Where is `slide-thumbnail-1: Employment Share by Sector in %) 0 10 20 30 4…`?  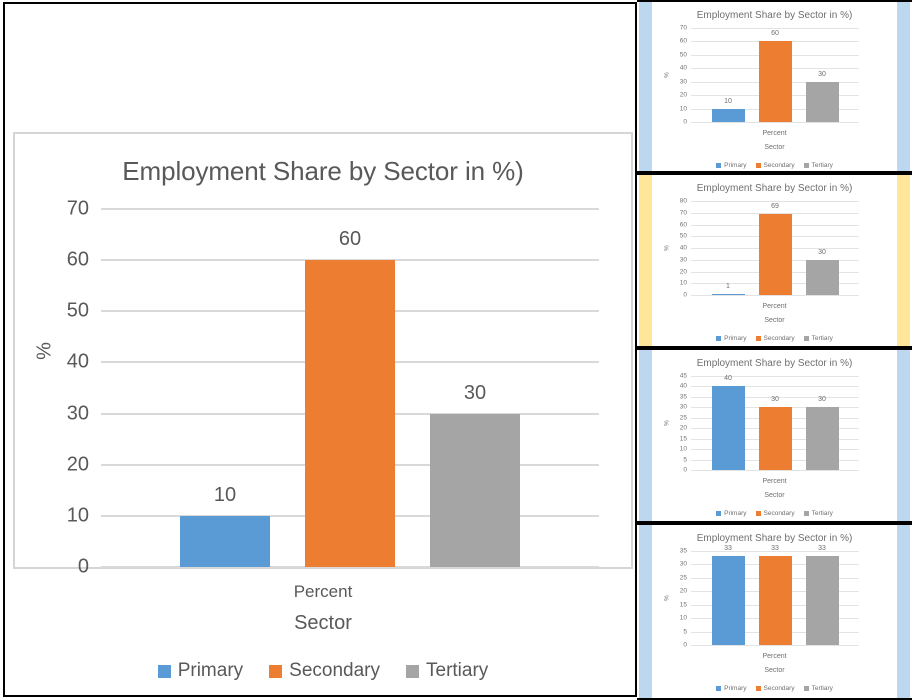
slide-thumbnail-1: Employment Share by Sector in %) 0 10 20 30 4… is located at coordinates (774, 86).